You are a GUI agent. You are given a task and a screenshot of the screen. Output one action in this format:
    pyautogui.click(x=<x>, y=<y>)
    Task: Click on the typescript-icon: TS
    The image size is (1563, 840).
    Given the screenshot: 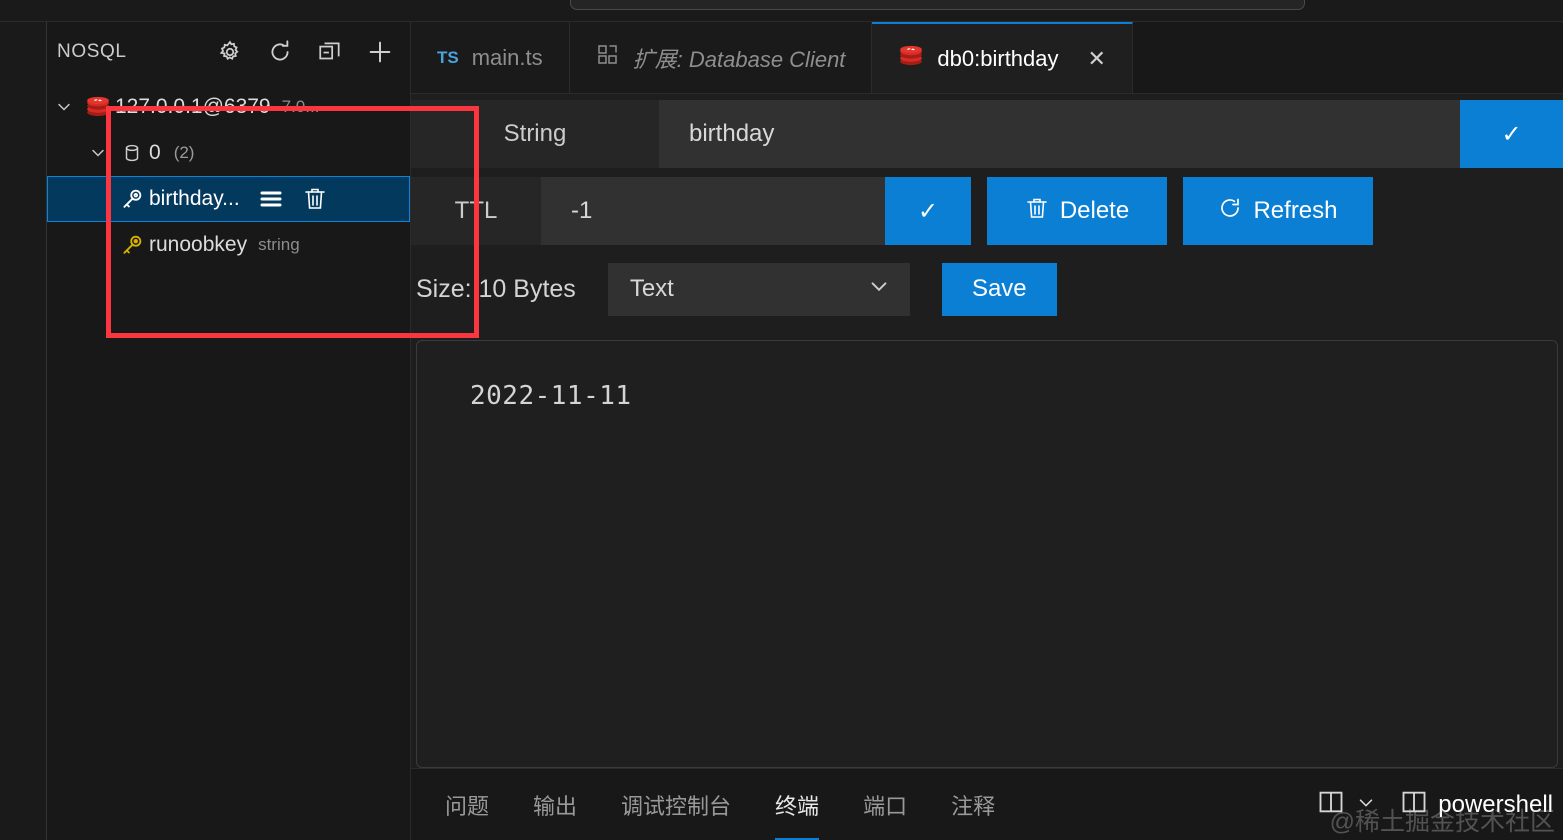 What is the action you would take?
    pyautogui.click(x=448, y=57)
    